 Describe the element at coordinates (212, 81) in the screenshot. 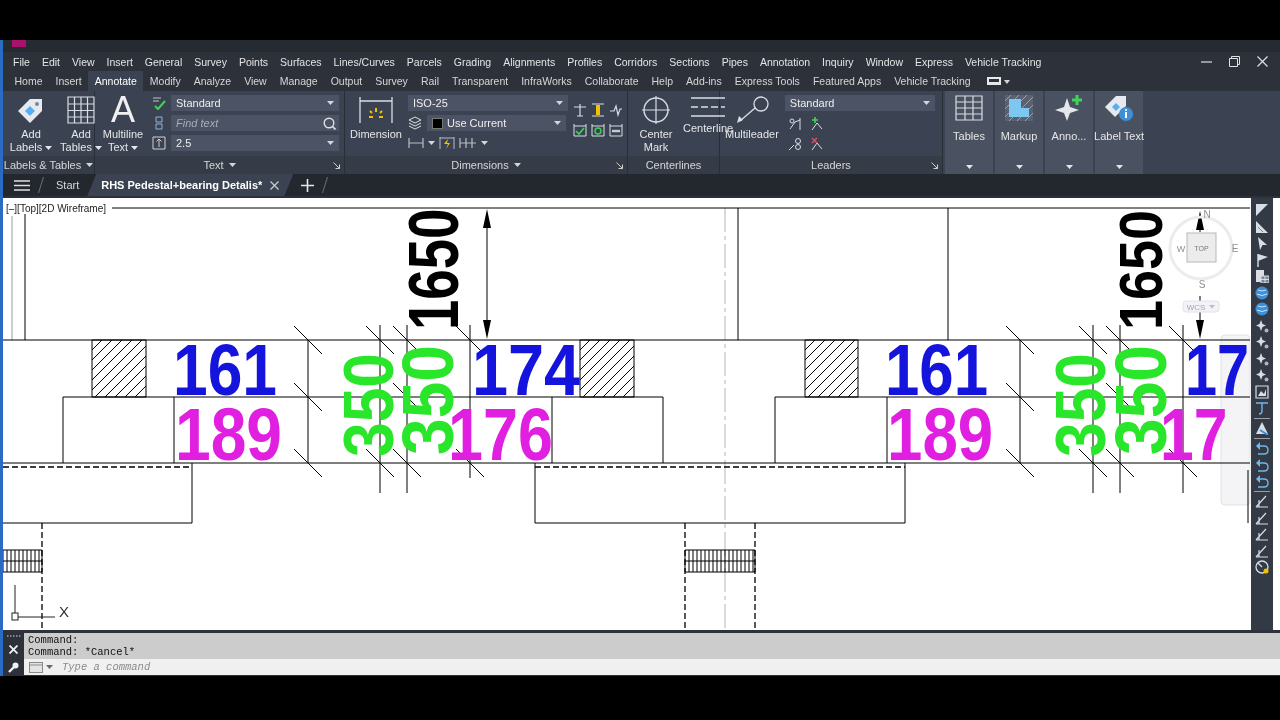

I see `ribbon-tab: Analyze` at that location.